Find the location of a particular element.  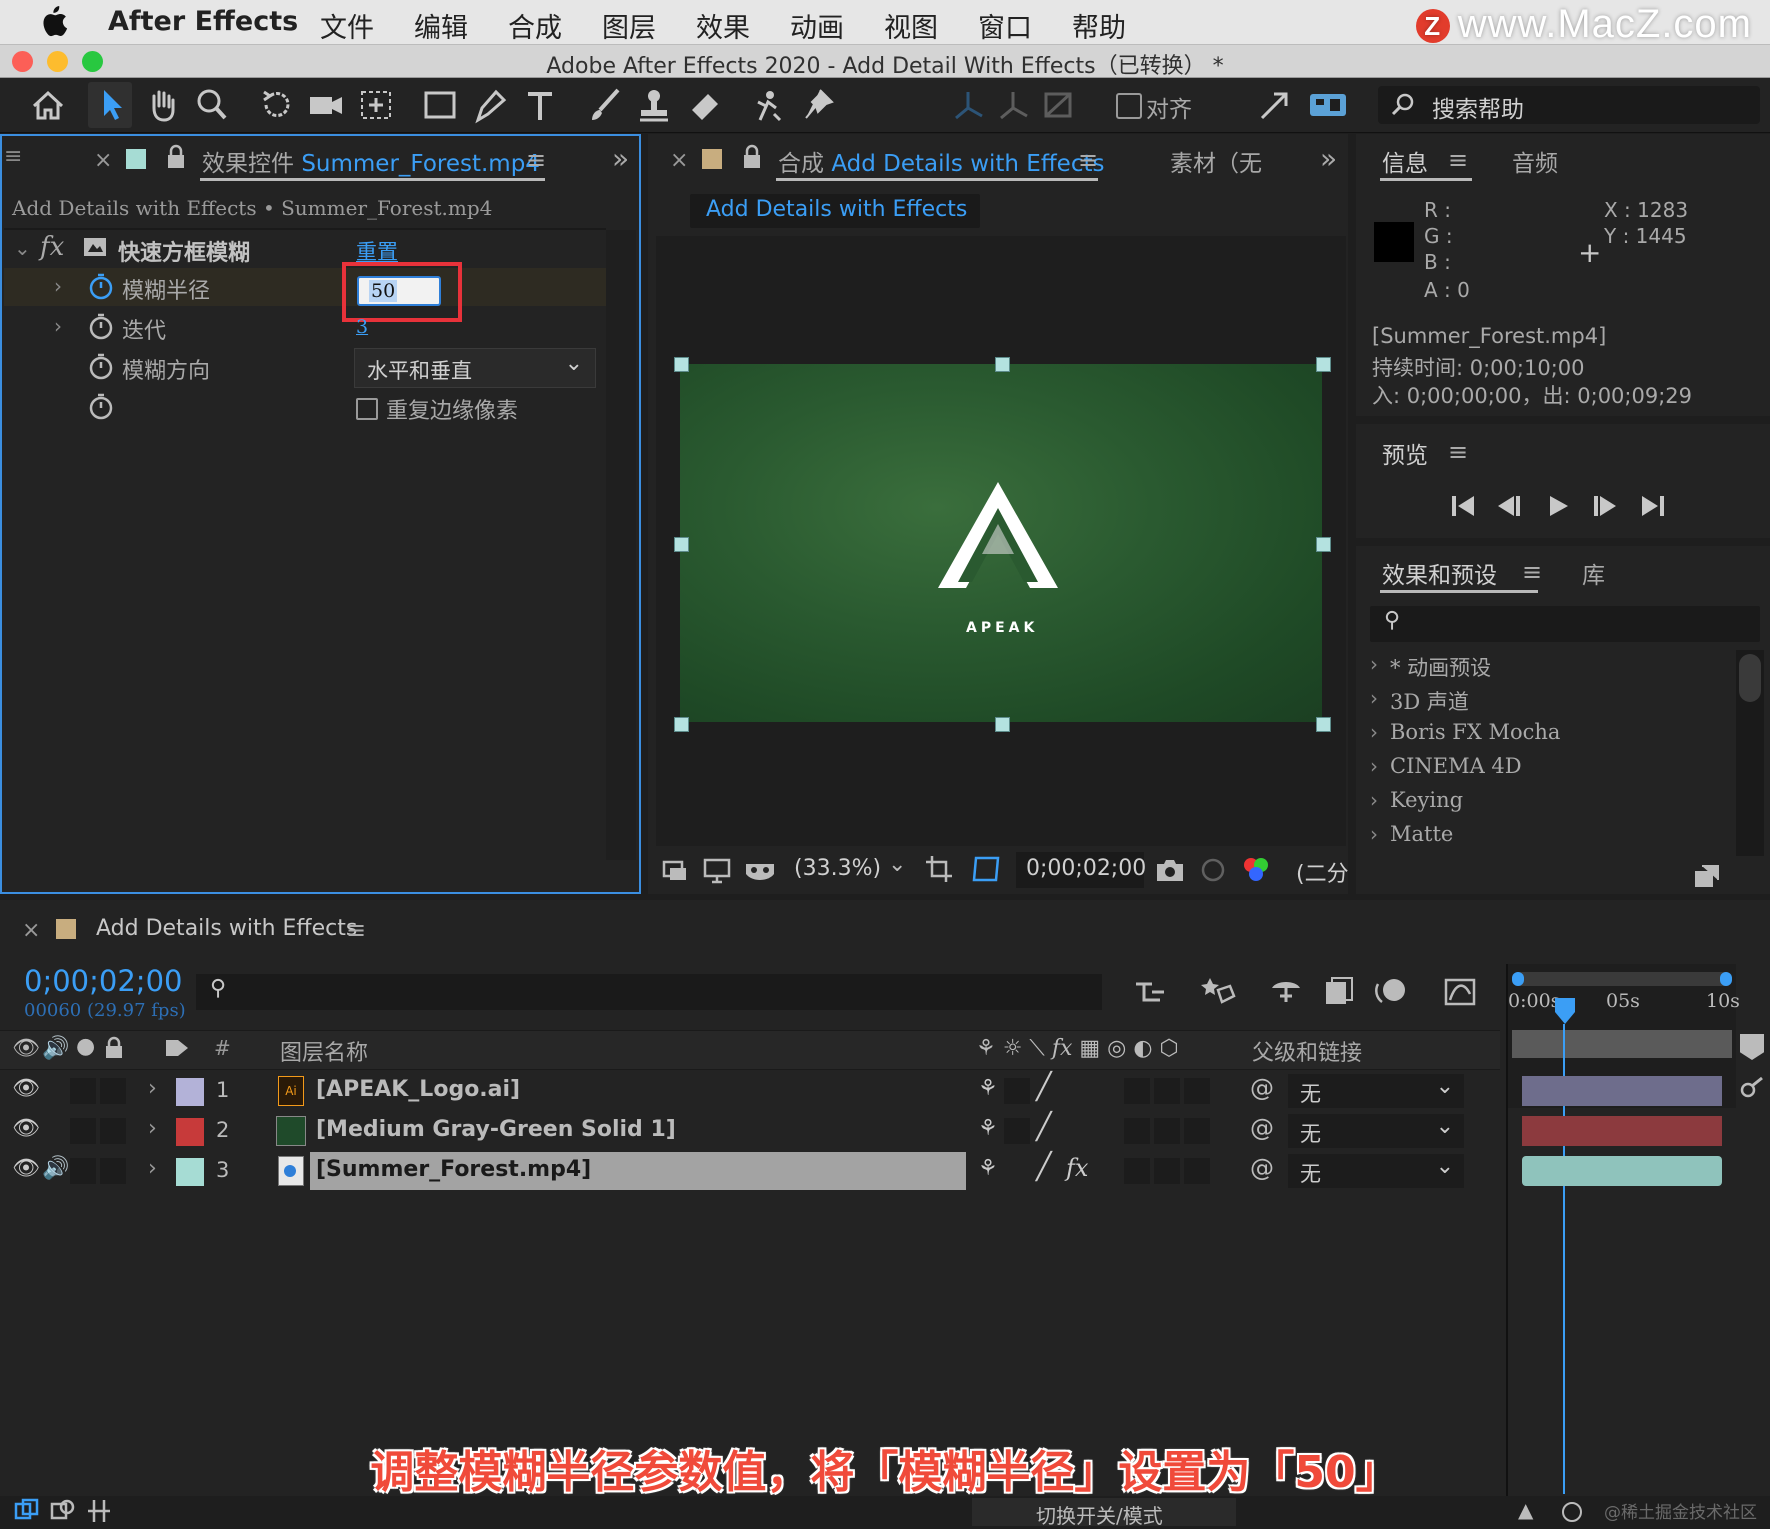

next-frame-icon is located at coordinates (1605, 506).